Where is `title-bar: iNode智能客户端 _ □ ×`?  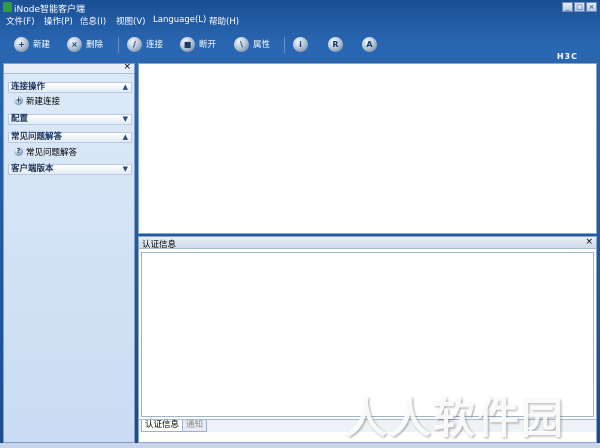
title-bar: iNode智能客户端 _ □ × is located at coordinates (300, 7).